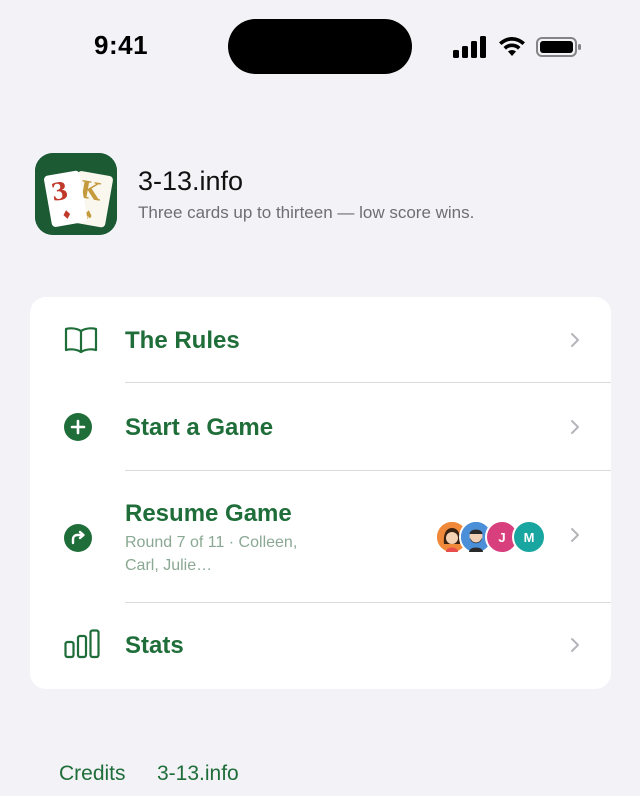  Describe the element at coordinates (92, 774) in the screenshot. I see `credits-link: Credits` at that location.